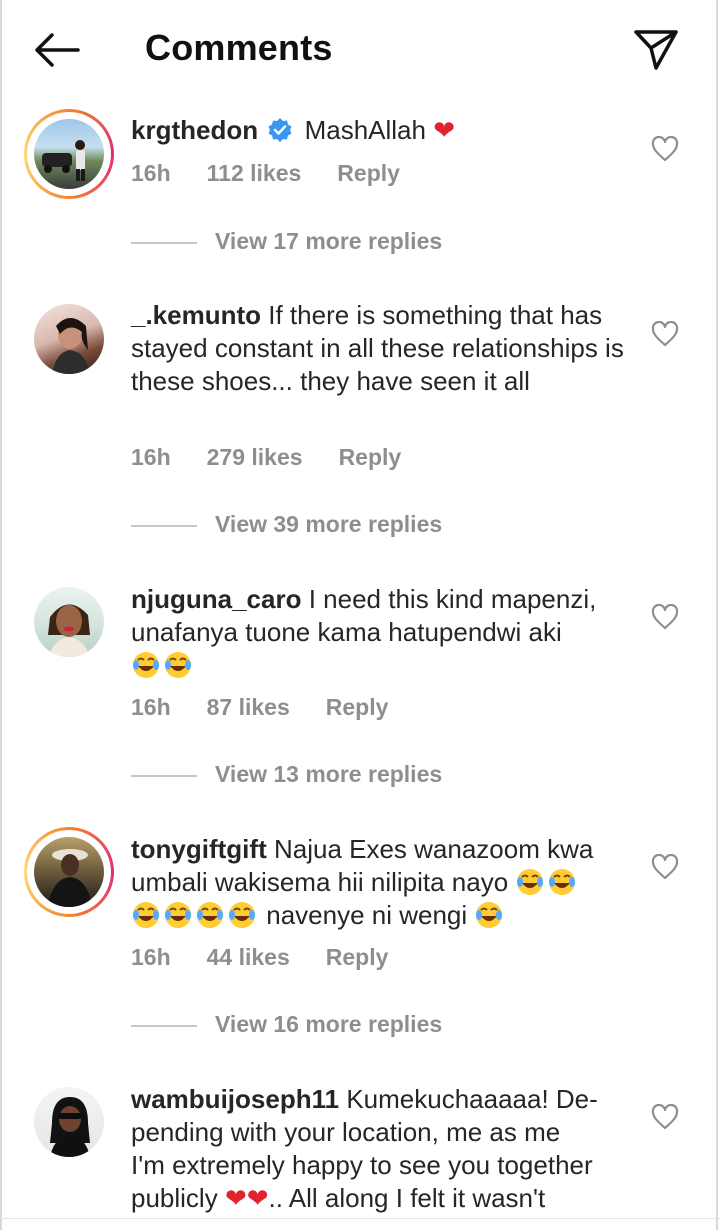 The height and width of the screenshot is (1232, 720). What do you see at coordinates (254, 173) in the screenshot?
I see `comment-likes: 112 likes` at bounding box center [254, 173].